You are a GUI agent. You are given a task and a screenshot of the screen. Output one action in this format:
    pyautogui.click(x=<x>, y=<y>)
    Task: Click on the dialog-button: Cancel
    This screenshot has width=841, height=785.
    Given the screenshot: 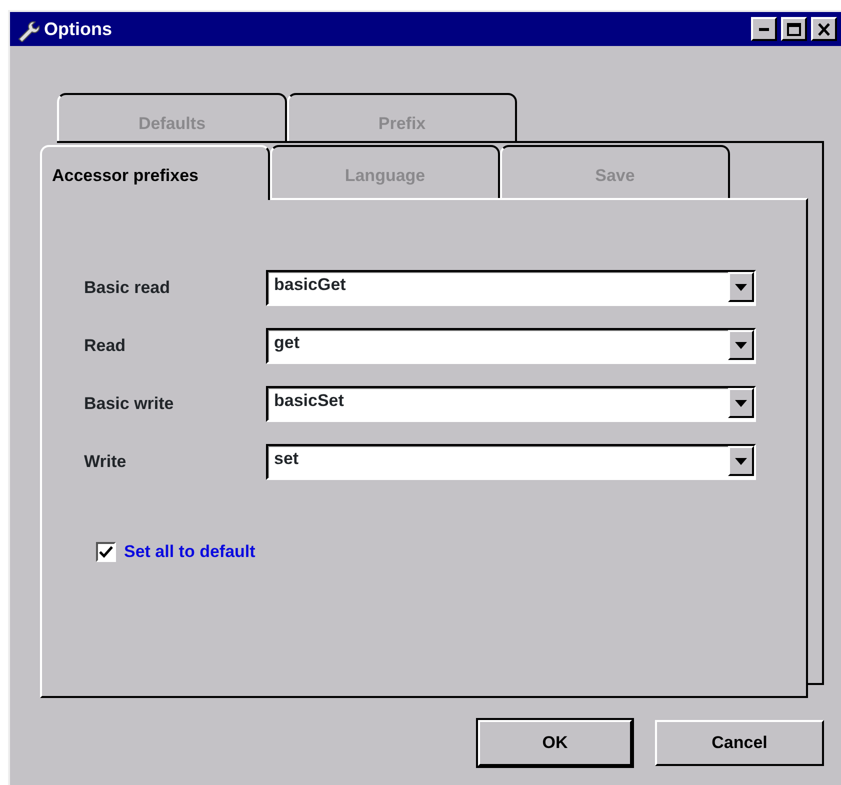 What is the action you would take?
    pyautogui.click(x=739, y=743)
    